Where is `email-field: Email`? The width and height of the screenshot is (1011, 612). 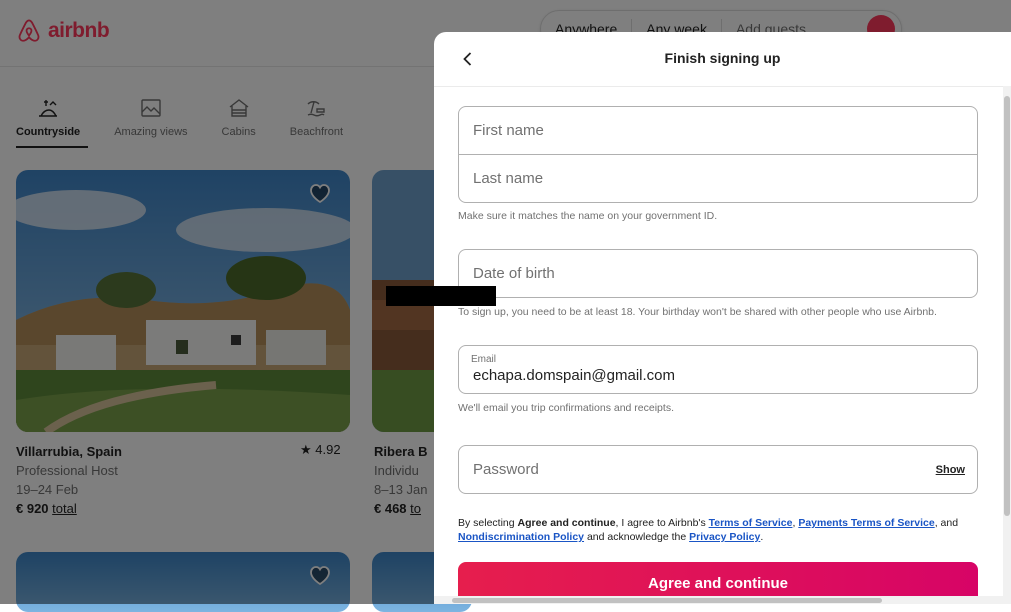
email-field: Email is located at coordinates (718, 369).